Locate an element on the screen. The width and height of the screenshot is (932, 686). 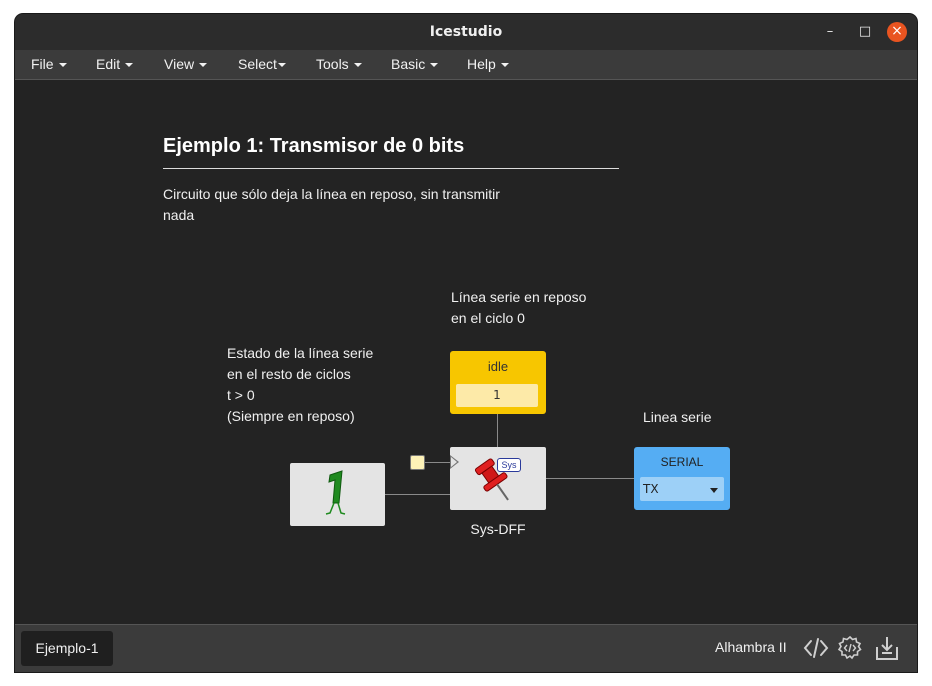
serial-pin-value: TX is located at coordinates (651, 489).